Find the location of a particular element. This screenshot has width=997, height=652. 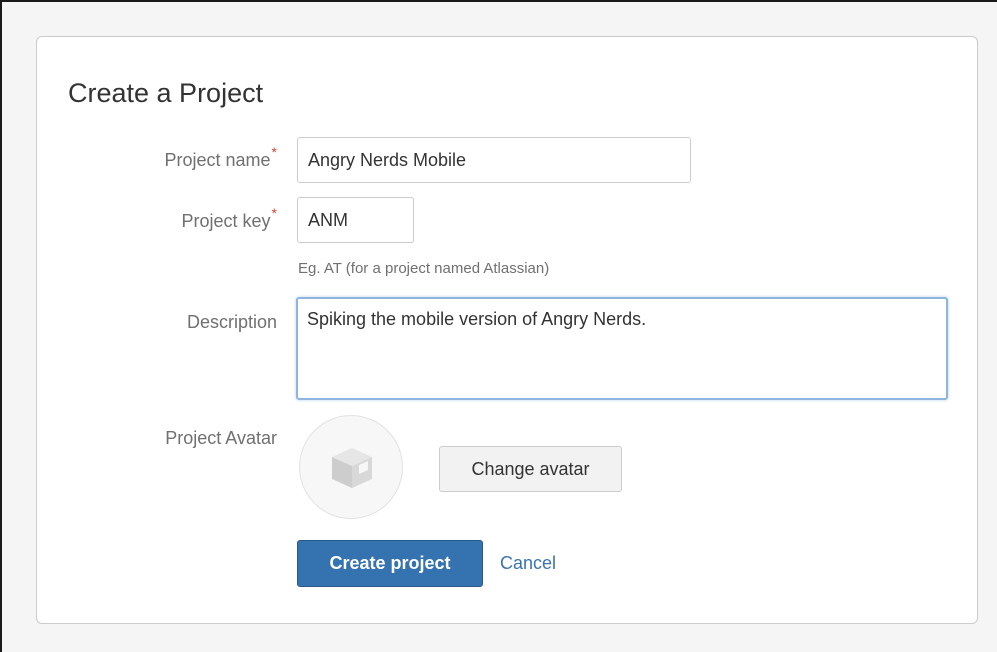

dialog-title: Create a Project is located at coordinates (166, 93).